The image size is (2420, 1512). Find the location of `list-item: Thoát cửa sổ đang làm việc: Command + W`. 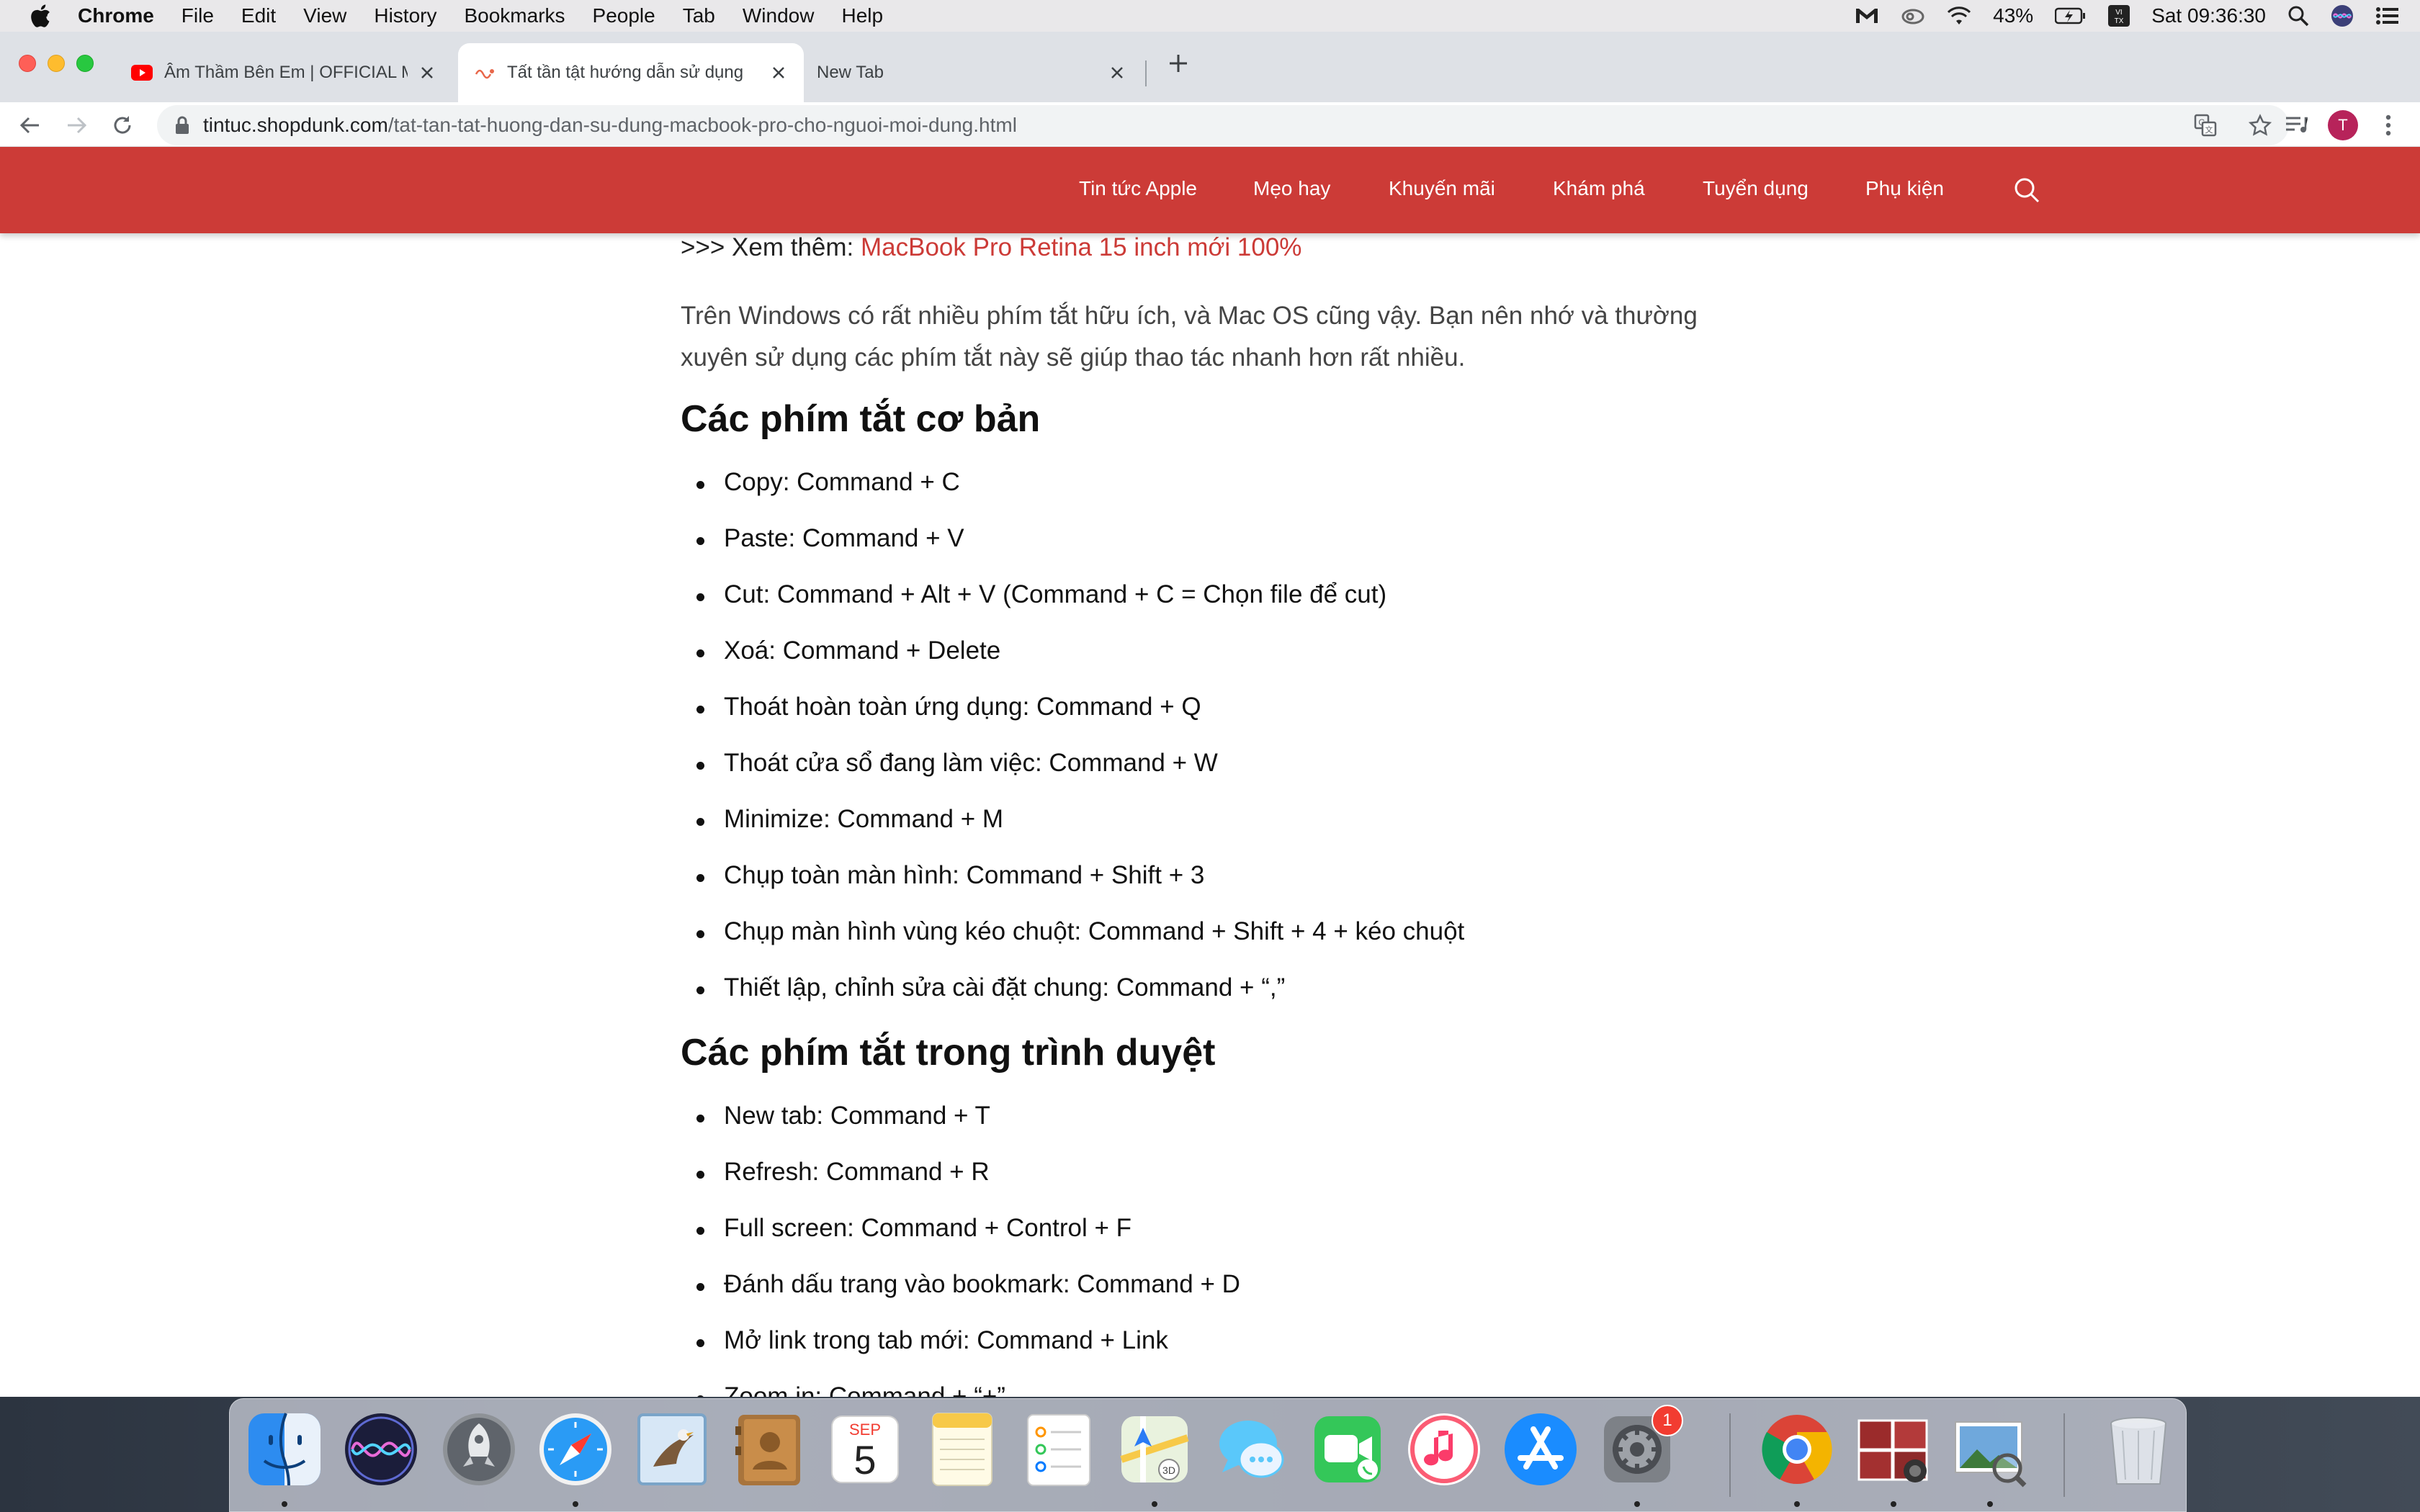

list-item: Thoát cửa sổ đang làm việc: Command + W is located at coordinates (957, 763).